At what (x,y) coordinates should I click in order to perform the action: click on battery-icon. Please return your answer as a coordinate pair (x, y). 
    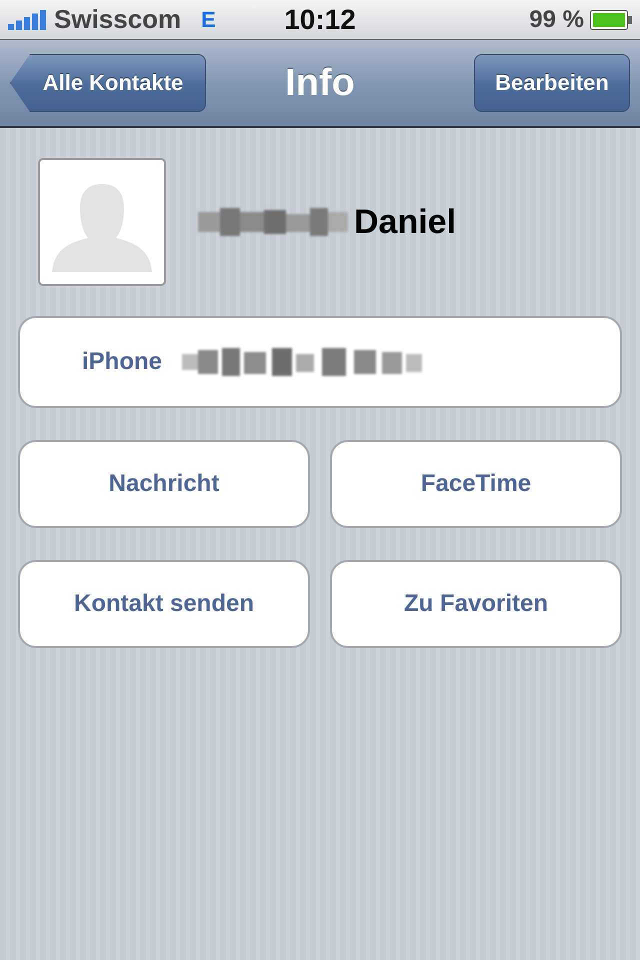
    Looking at the image, I should click on (611, 20).